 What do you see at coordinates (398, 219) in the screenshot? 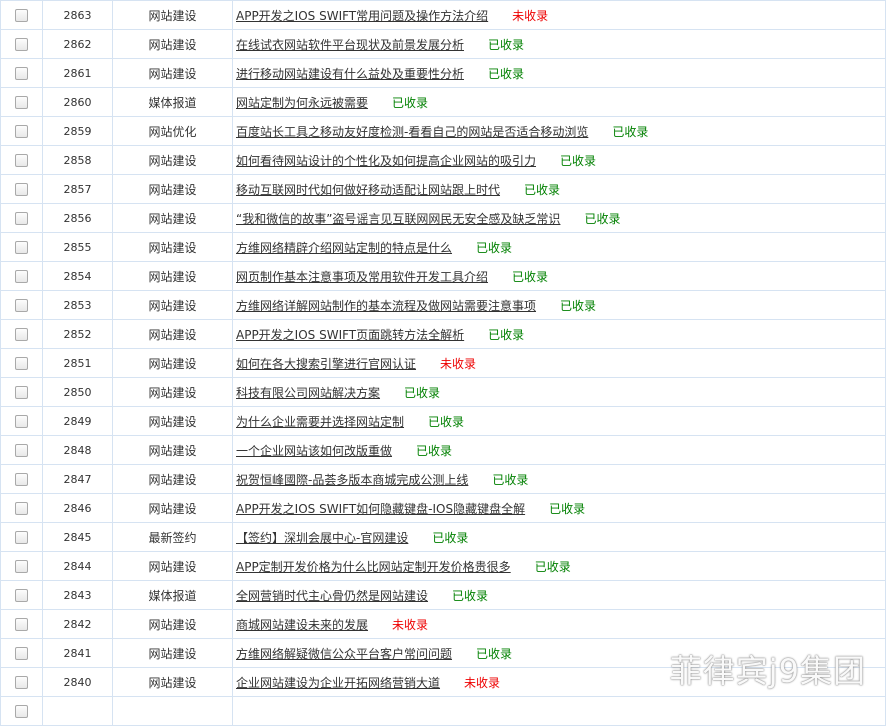
I see `article-title-link: “我和微信的故事”盗号谣言见互联网网民无安全感及缺乏常识` at bounding box center [398, 219].